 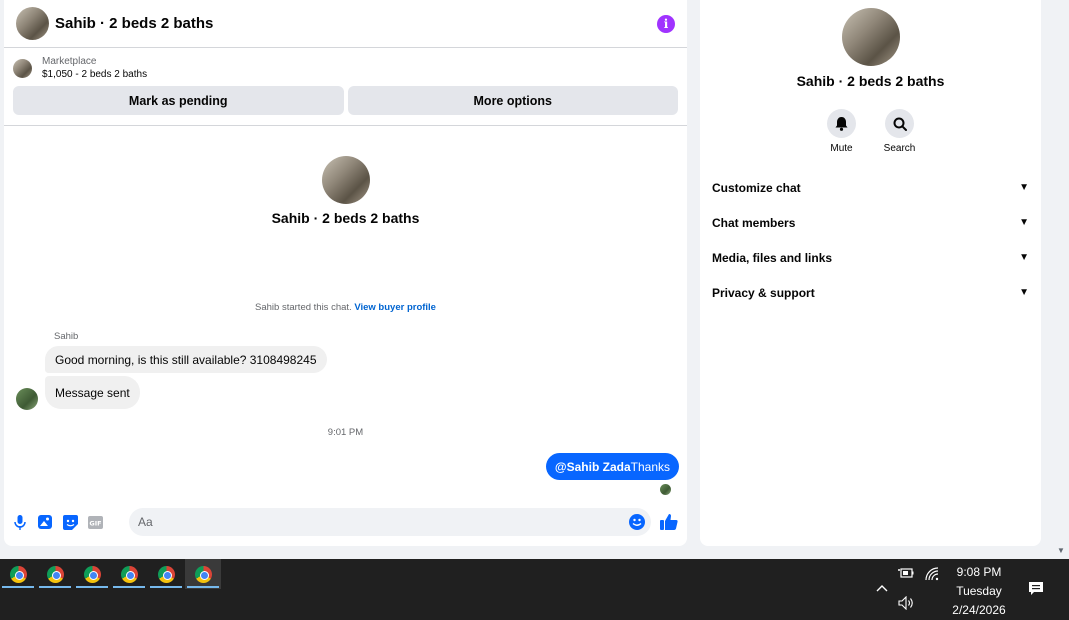 I want to click on search-button: Search, so click(x=899, y=131).